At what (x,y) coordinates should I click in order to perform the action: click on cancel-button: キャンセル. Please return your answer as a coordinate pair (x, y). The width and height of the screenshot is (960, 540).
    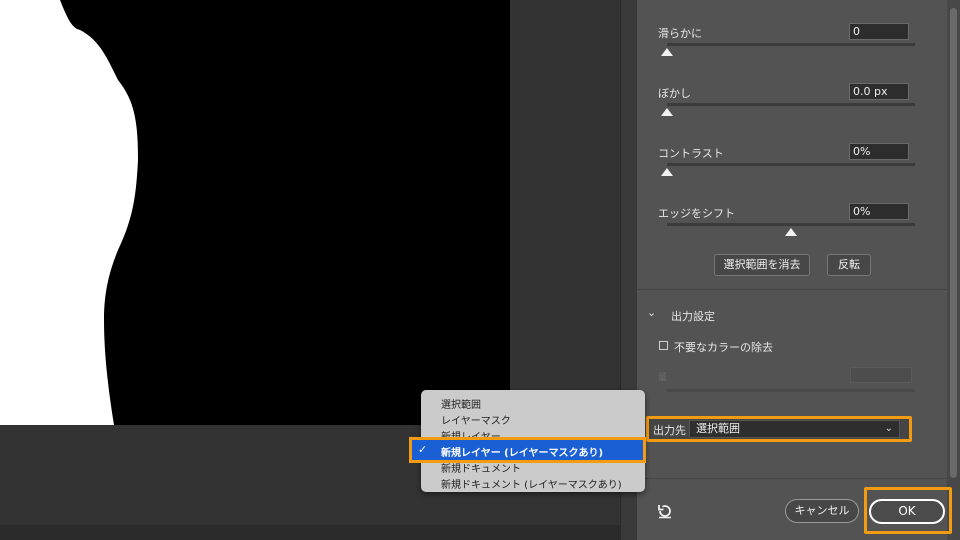
    Looking at the image, I should click on (822, 511).